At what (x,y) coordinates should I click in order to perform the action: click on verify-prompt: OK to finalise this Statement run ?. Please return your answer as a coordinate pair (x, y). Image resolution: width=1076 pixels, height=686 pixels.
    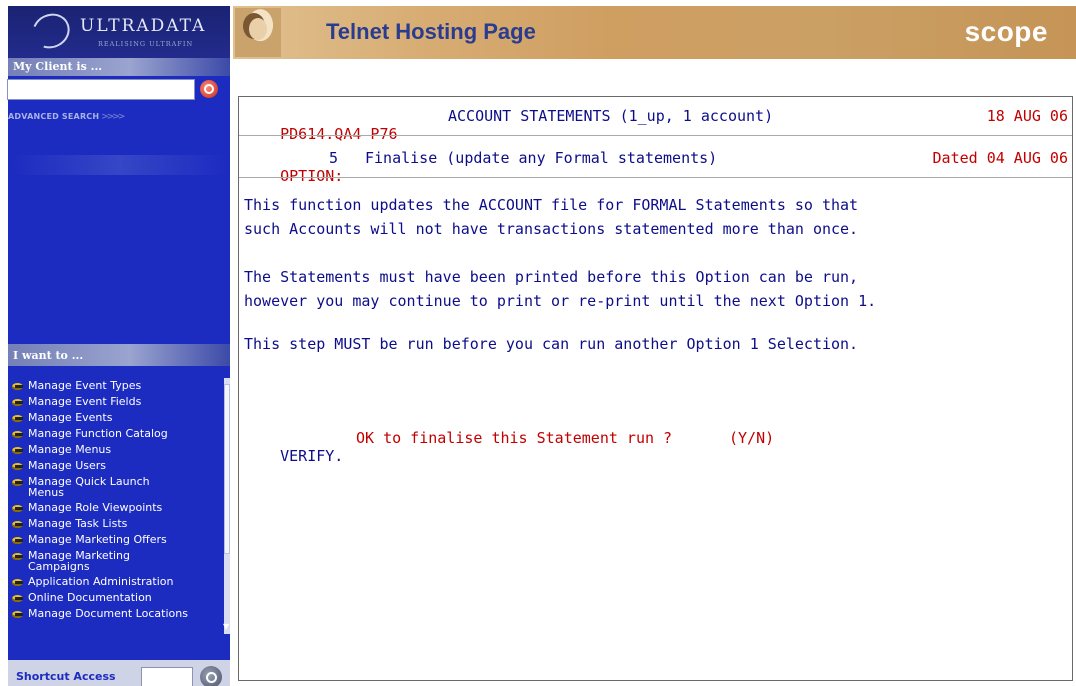
    Looking at the image, I should click on (514, 438).